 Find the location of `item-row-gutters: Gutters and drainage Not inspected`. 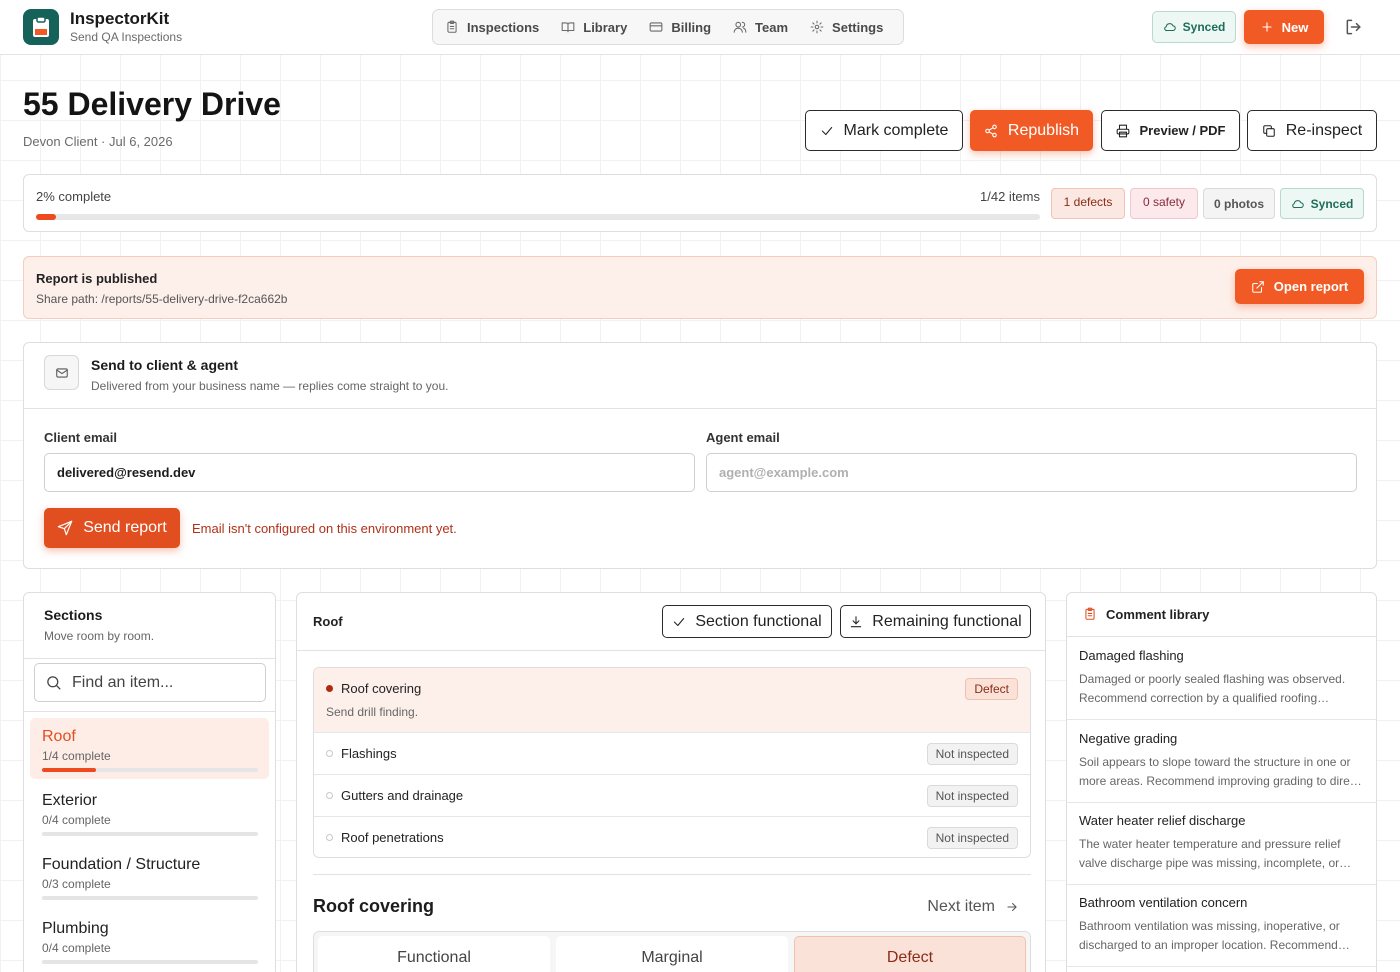

item-row-gutters: Gutters and drainage Not inspected is located at coordinates (672, 796).